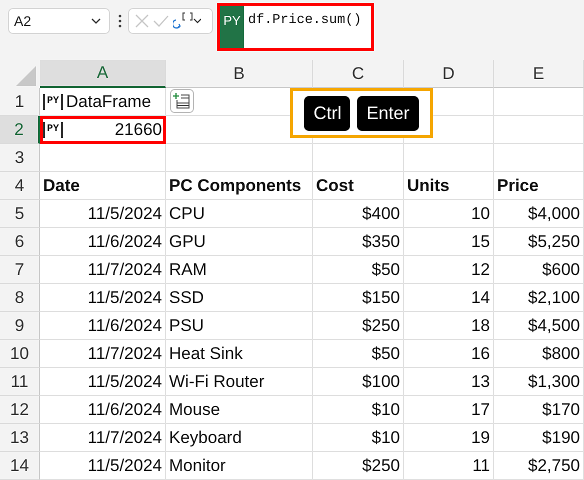 The width and height of the screenshot is (584, 480). I want to click on cell-number: $4,000, so click(554, 214).